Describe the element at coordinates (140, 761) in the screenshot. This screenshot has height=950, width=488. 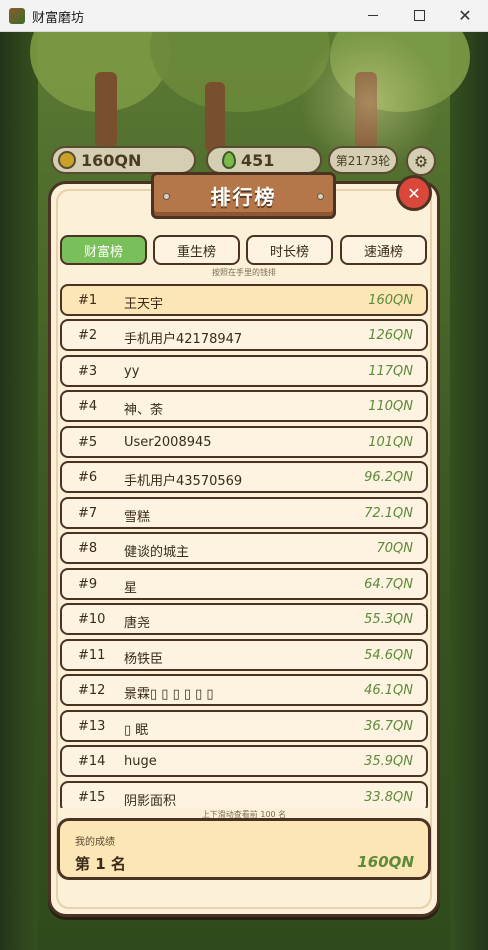
I see `row-name: huge` at that location.